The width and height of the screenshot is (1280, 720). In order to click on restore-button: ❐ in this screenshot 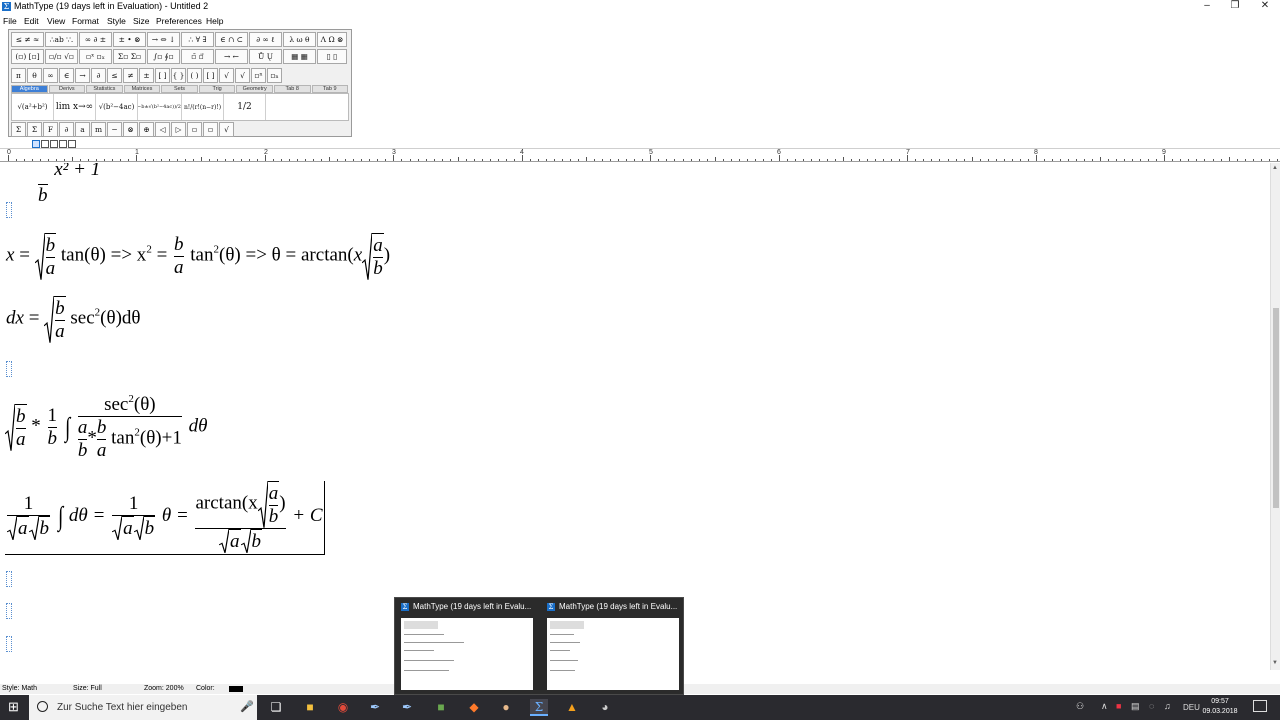, I will do `click(1235, 7)`.